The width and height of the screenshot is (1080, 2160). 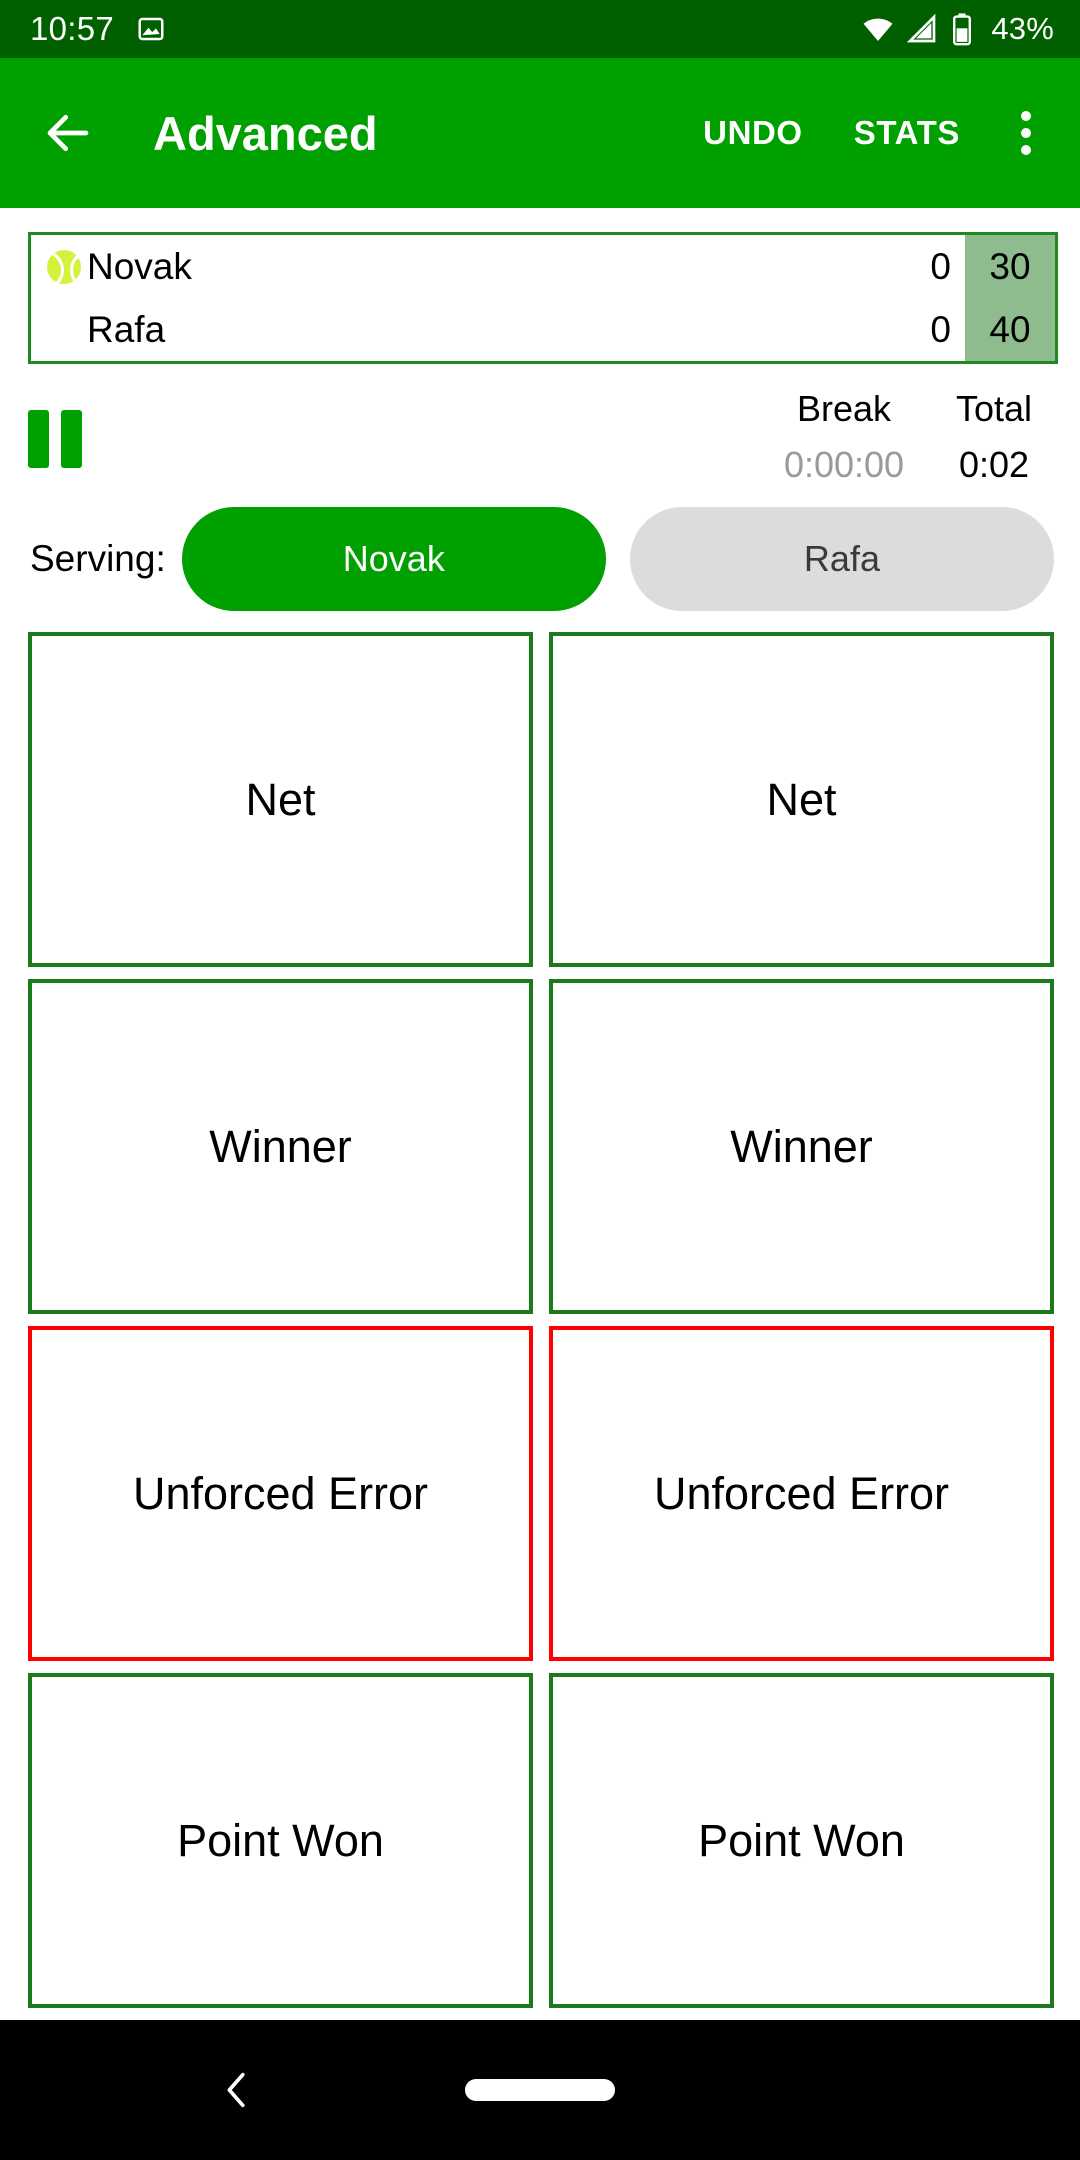 What do you see at coordinates (498, 329) in the screenshot?
I see `table-row: Rafa 0` at bounding box center [498, 329].